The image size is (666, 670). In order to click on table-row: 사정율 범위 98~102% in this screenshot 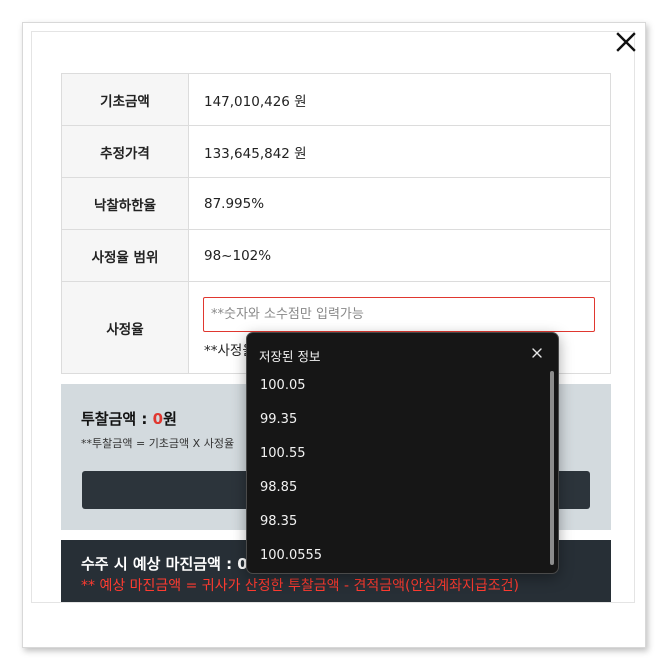, I will do `click(336, 255)`.